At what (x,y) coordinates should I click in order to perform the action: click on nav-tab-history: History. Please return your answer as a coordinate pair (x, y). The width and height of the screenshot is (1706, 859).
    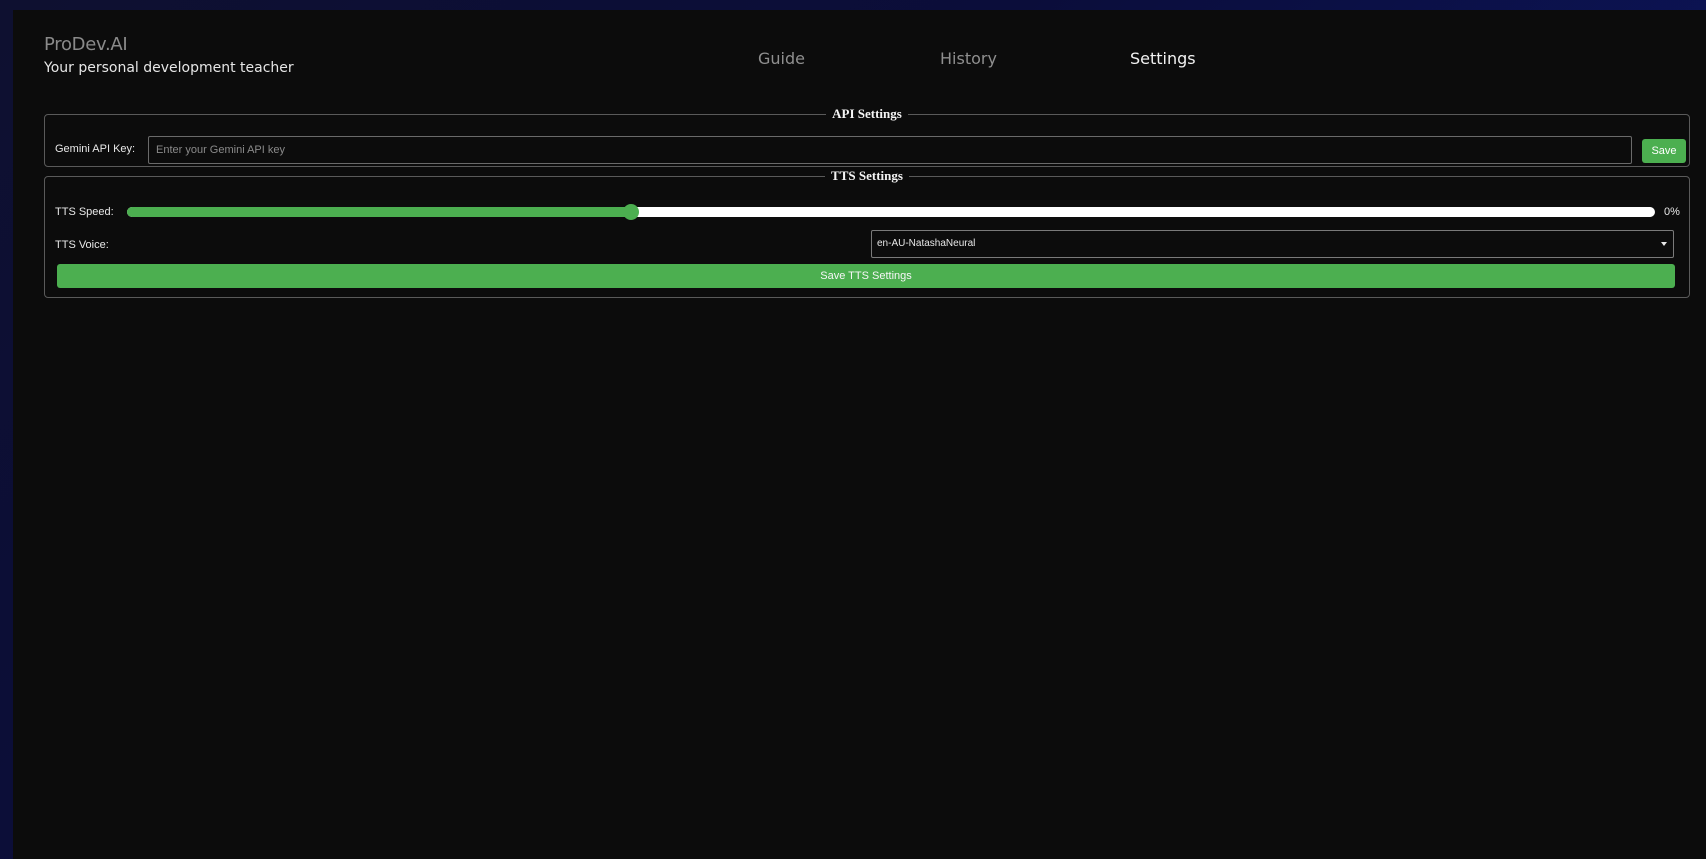
    Looking at the image, I should click on (968, 58).